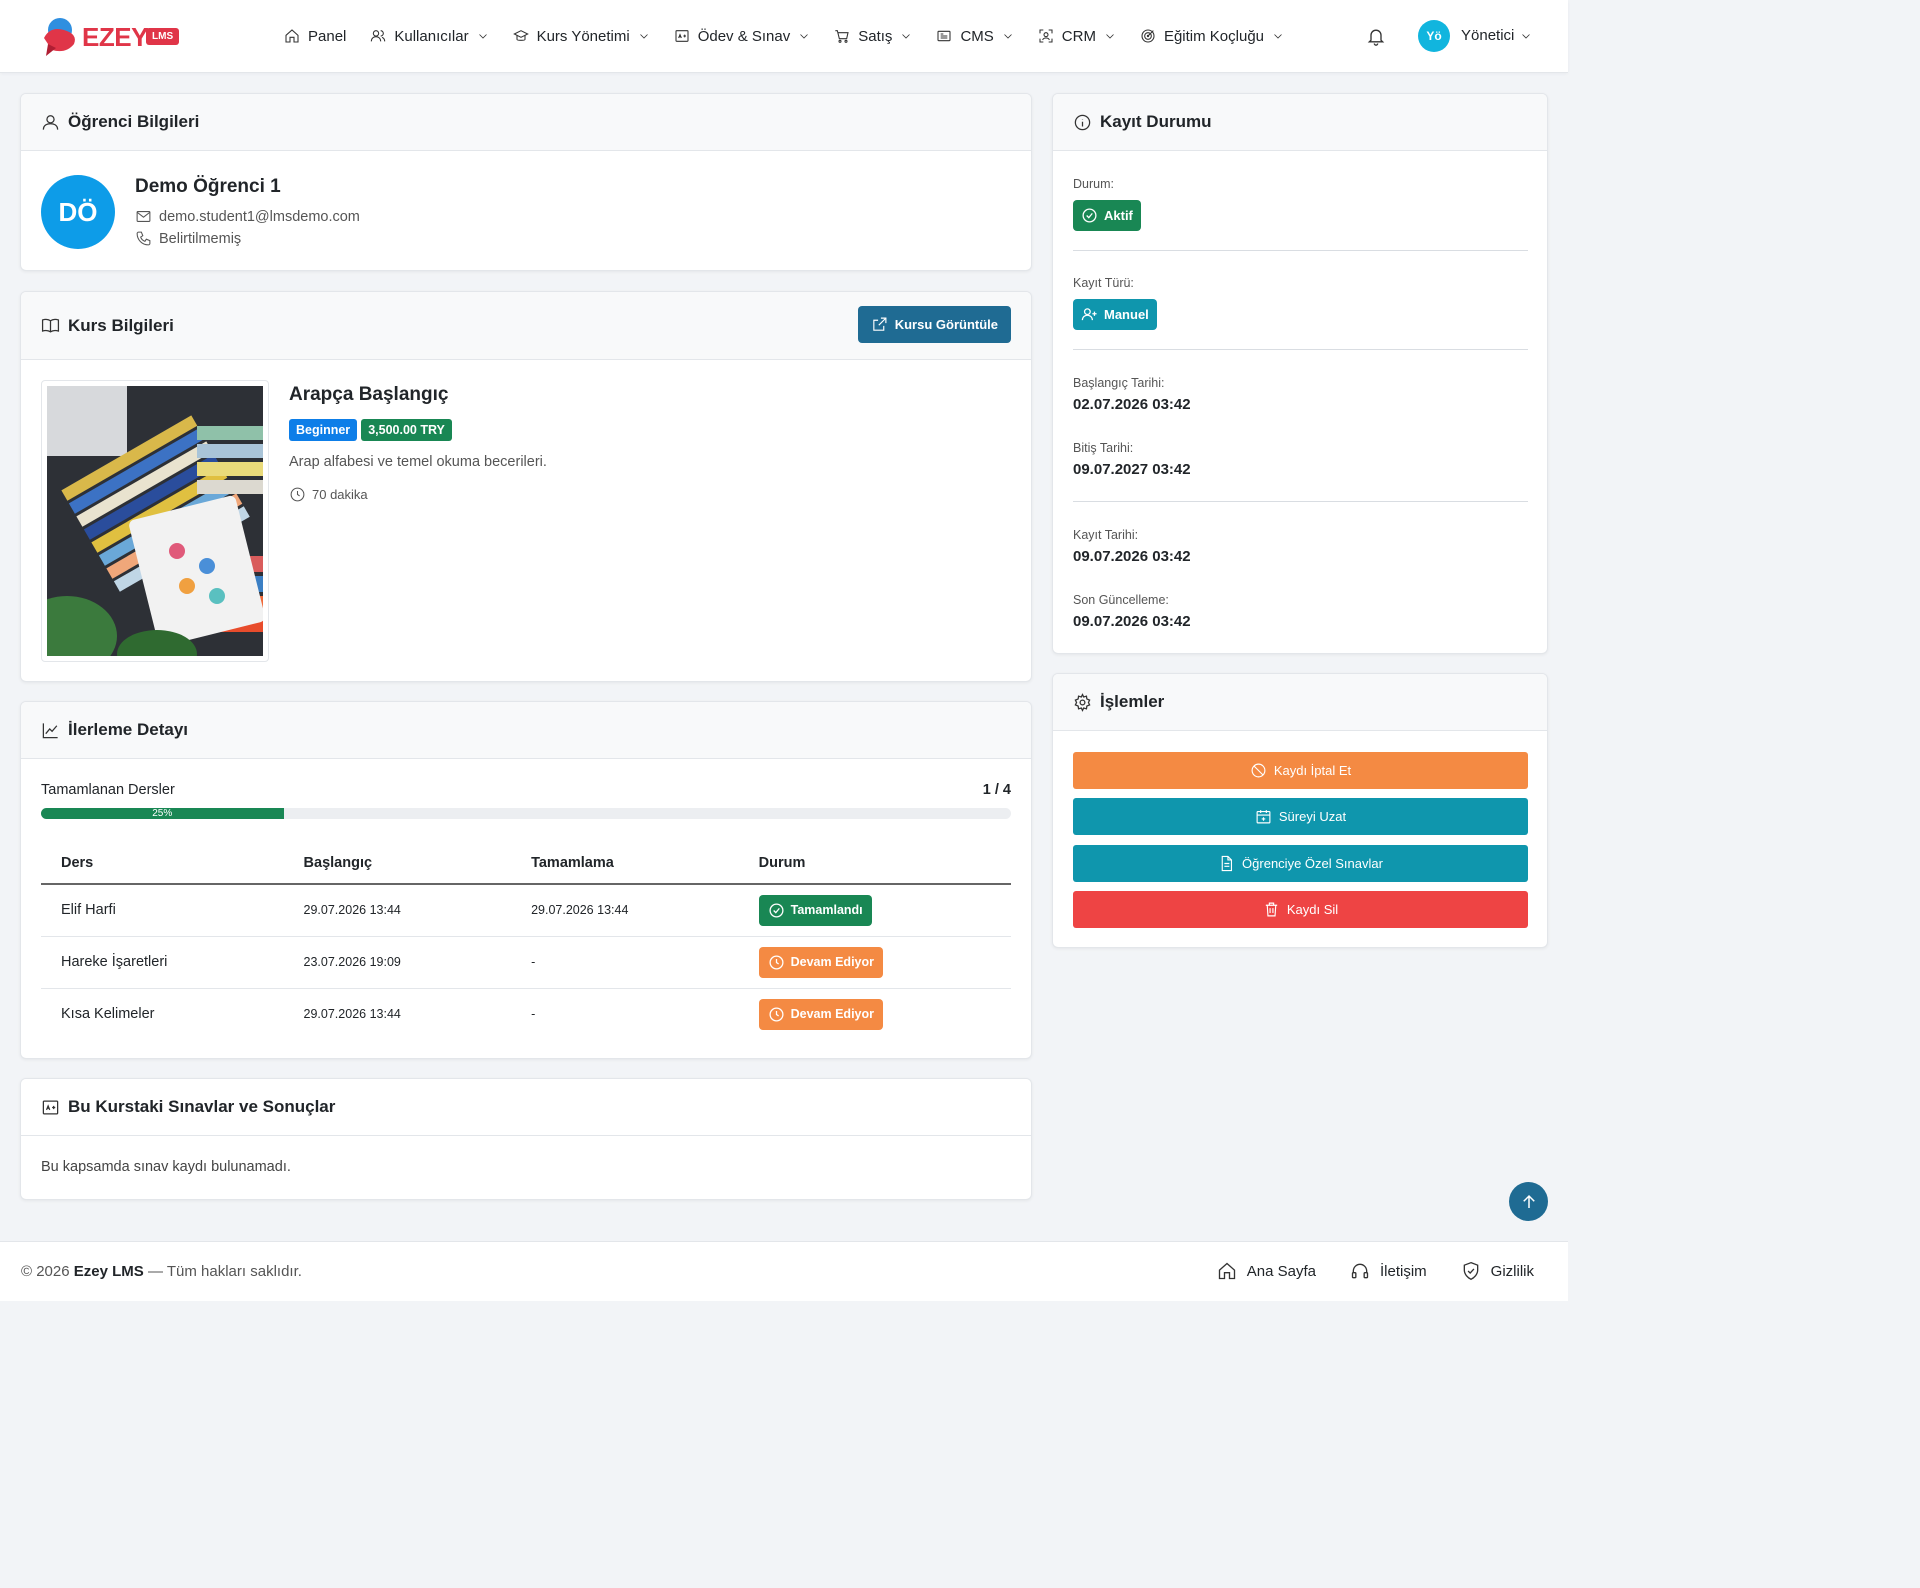 This screenshot has height=1588, width=1920. I want to click on delete-enrollment-button: Kaydı Sil, so click(1300, 909).